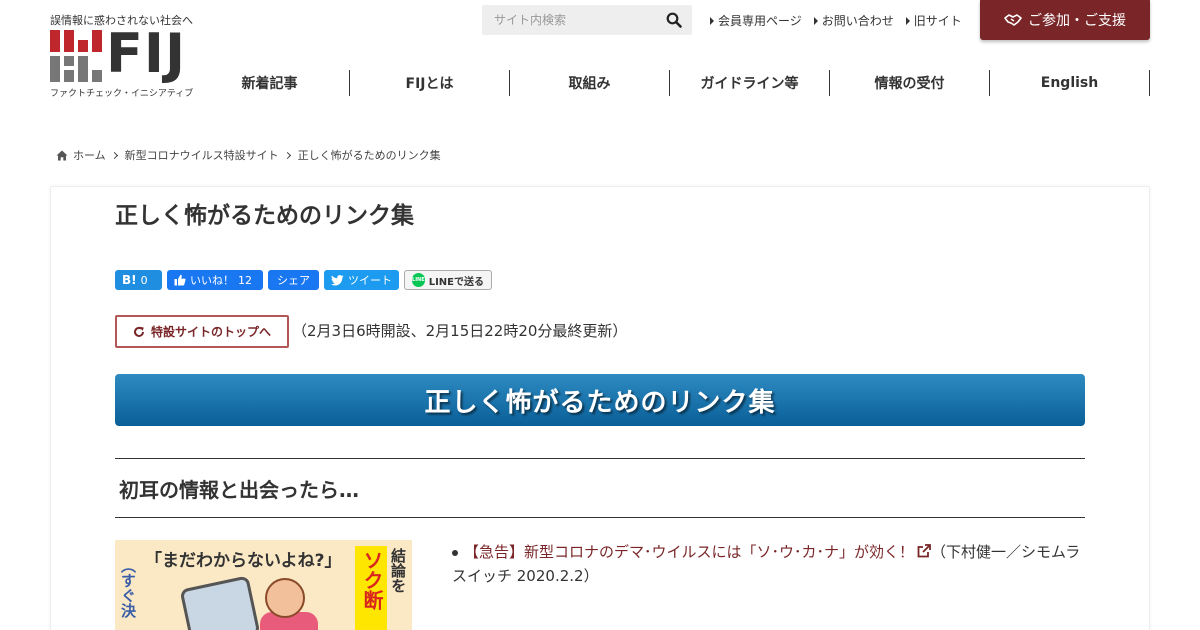 The image size is (1200, 630). I want to click on special-site-top-button: 特設サイトのトップへ, so click(202, 331).